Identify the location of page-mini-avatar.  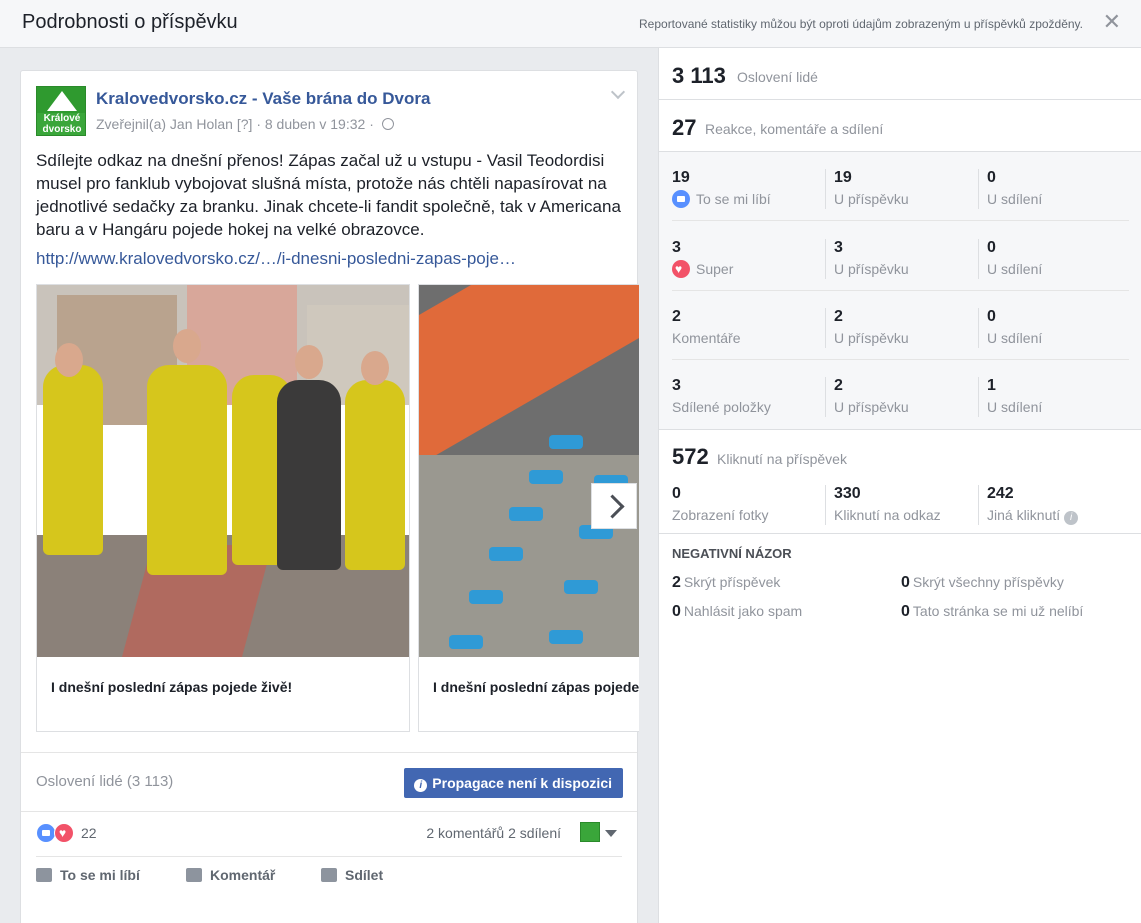
(590, 832).